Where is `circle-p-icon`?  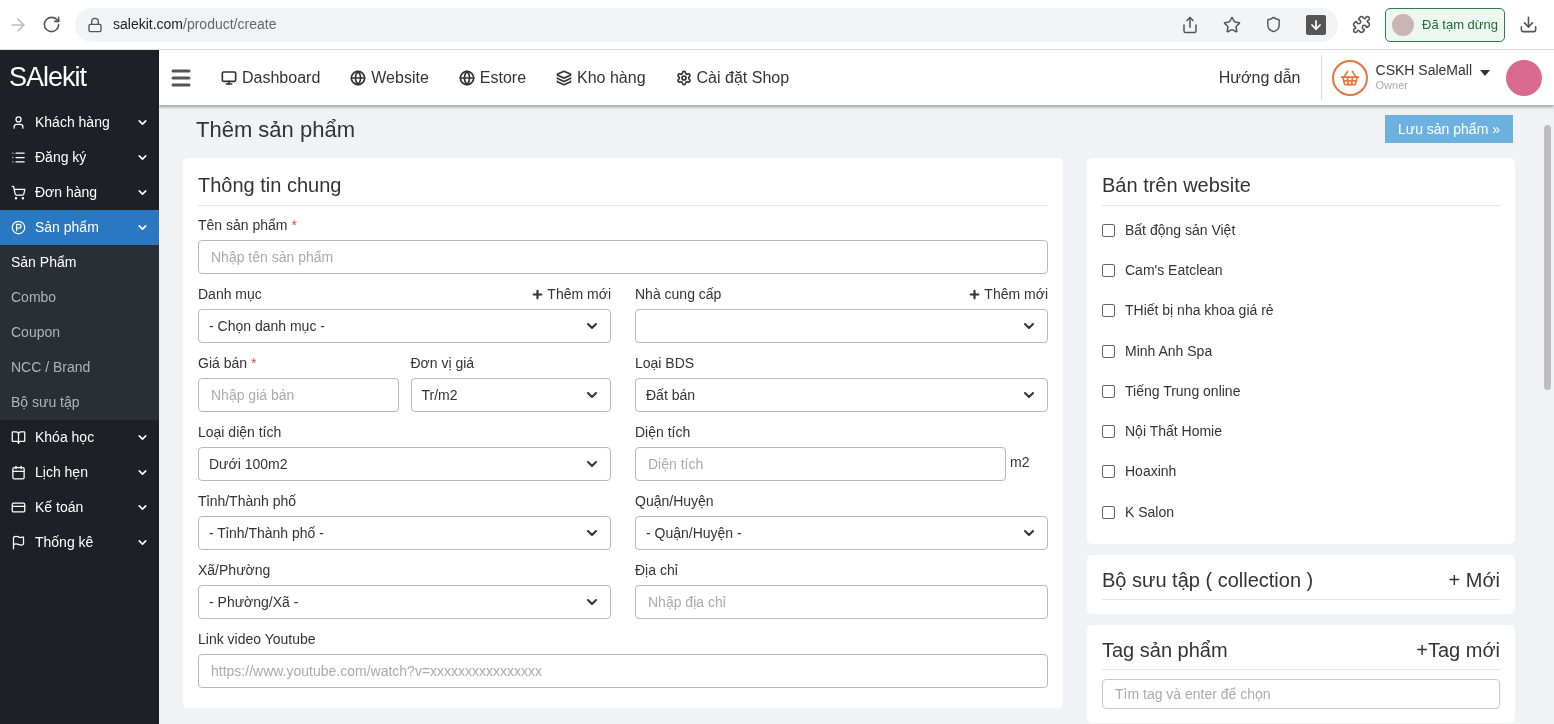 circle-p-icon is located at coordinates (18, 227).